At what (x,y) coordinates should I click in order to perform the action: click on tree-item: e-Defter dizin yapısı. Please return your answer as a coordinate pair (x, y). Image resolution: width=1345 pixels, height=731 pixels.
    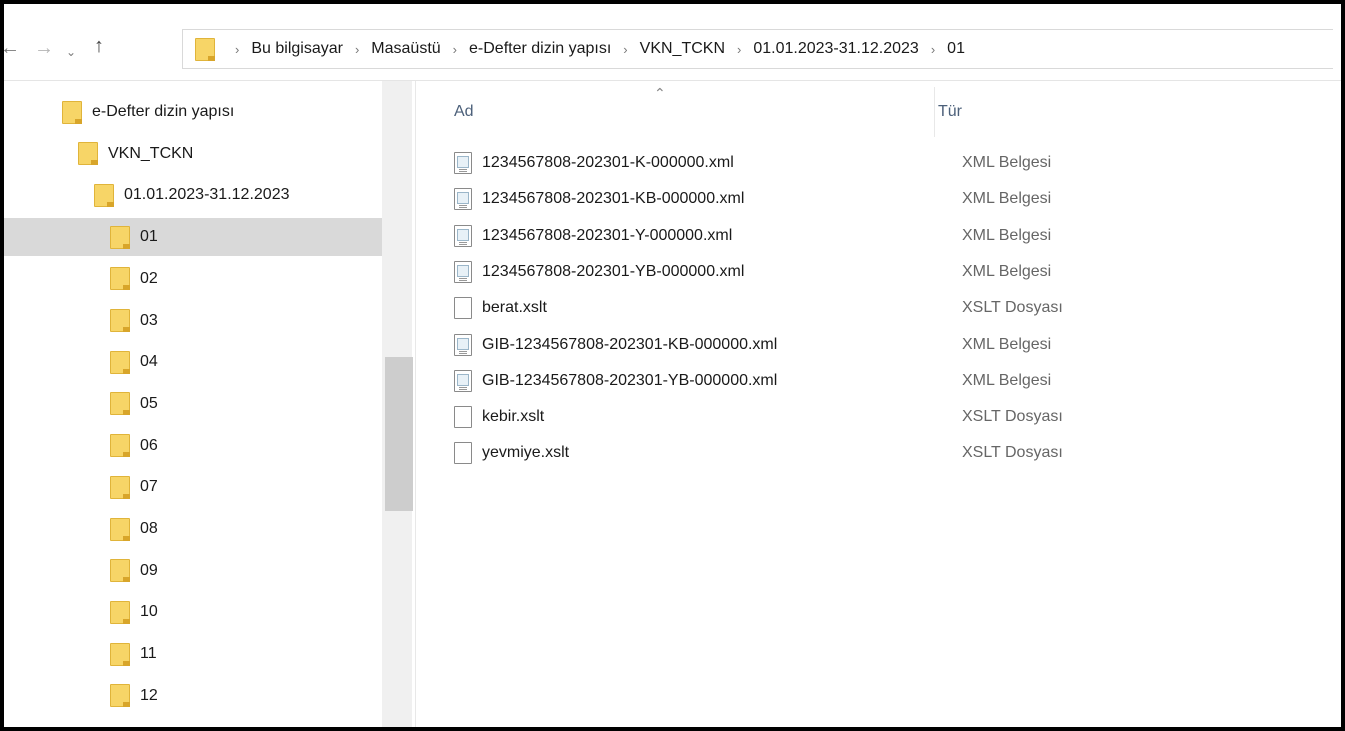
    Looking at the image, I should click on (193, 112).